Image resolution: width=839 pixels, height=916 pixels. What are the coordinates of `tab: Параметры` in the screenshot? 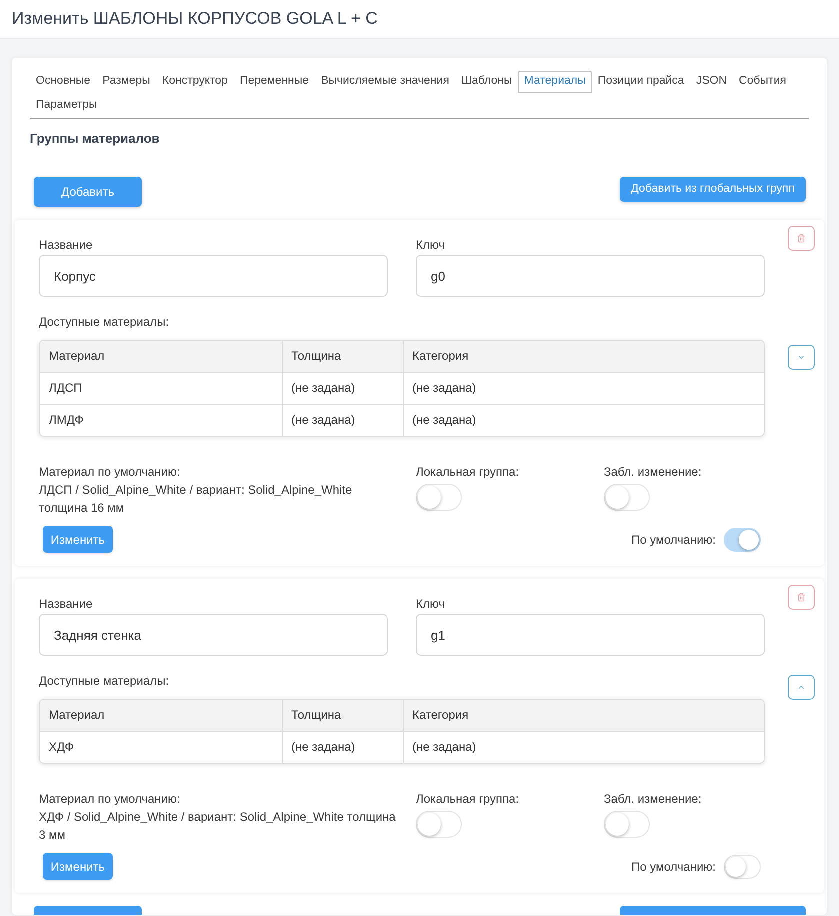 It's located at (67, 106).